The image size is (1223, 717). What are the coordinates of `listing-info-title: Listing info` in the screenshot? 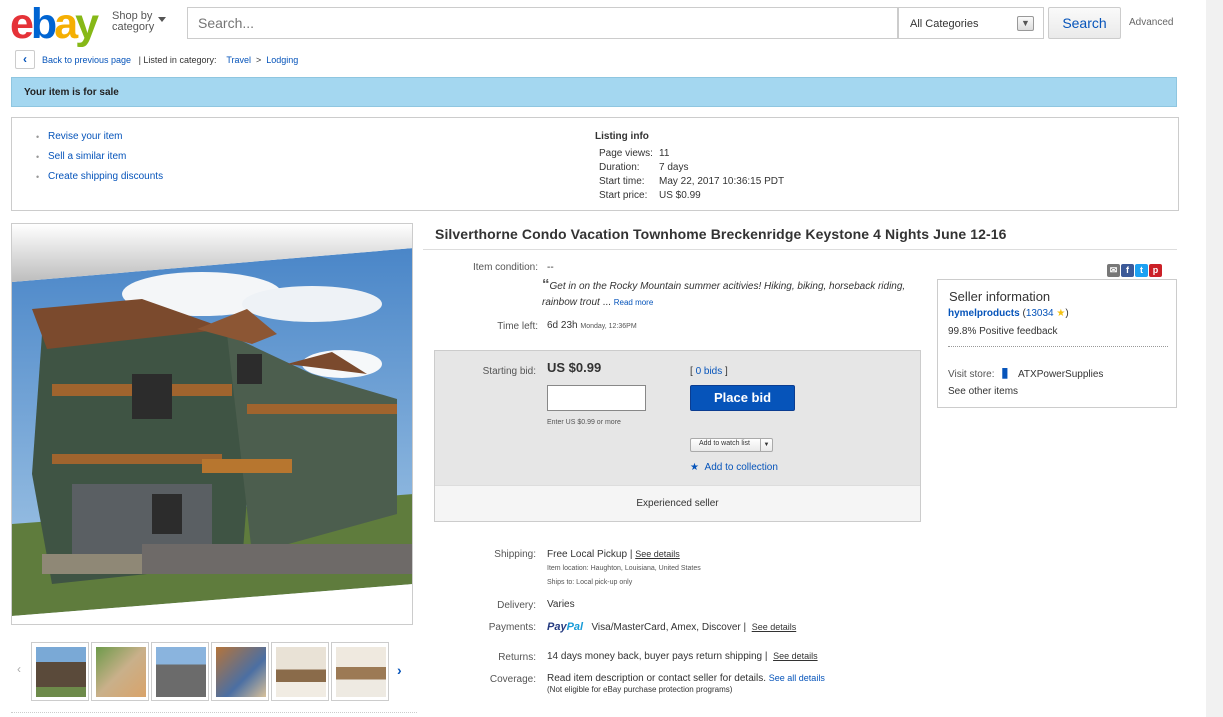 It's located at (622, 136).